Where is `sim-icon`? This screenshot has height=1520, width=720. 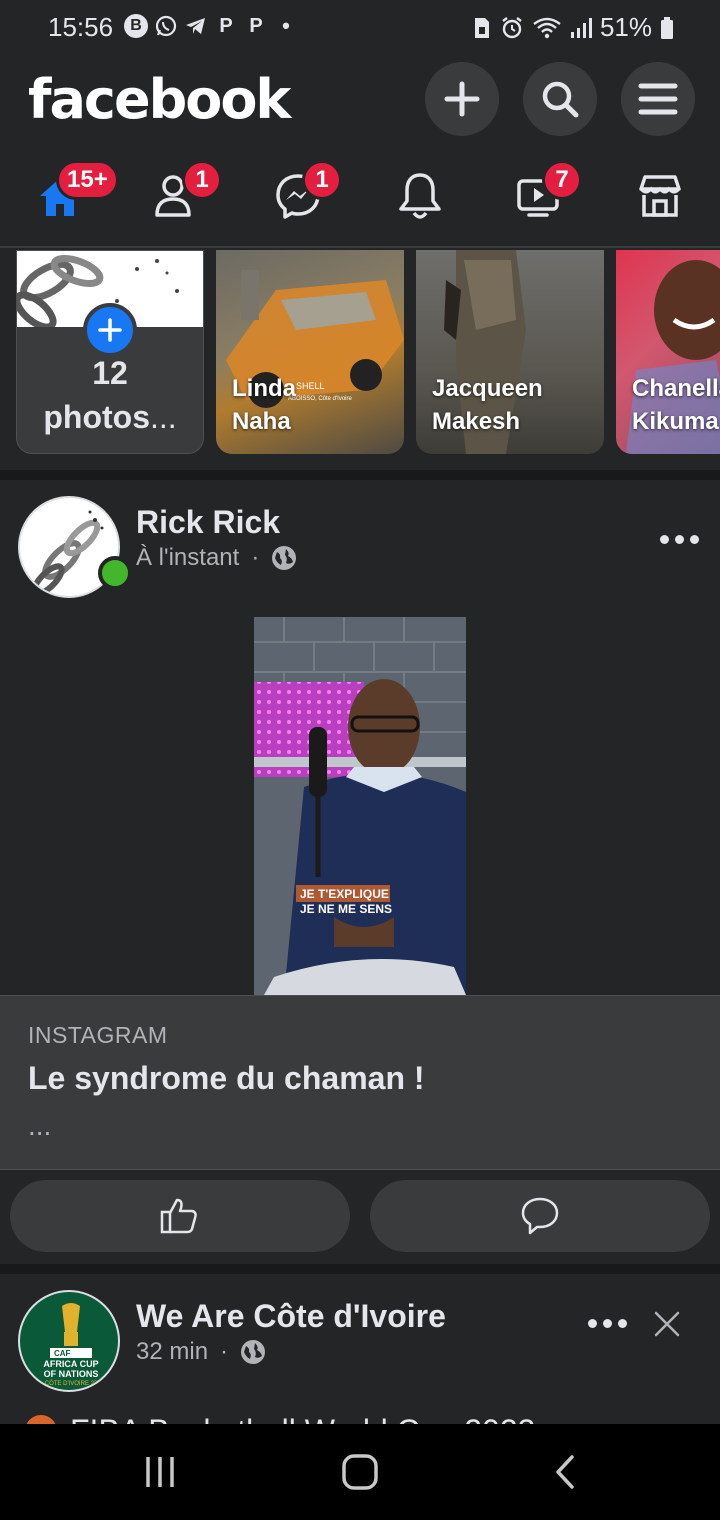
sim-icon is located at coordinates (481, 27).